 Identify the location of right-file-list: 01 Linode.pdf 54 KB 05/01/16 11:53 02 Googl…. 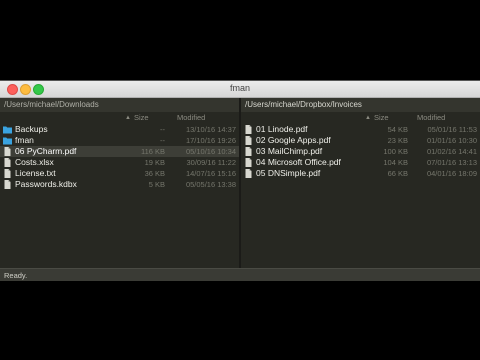
(360, 151).